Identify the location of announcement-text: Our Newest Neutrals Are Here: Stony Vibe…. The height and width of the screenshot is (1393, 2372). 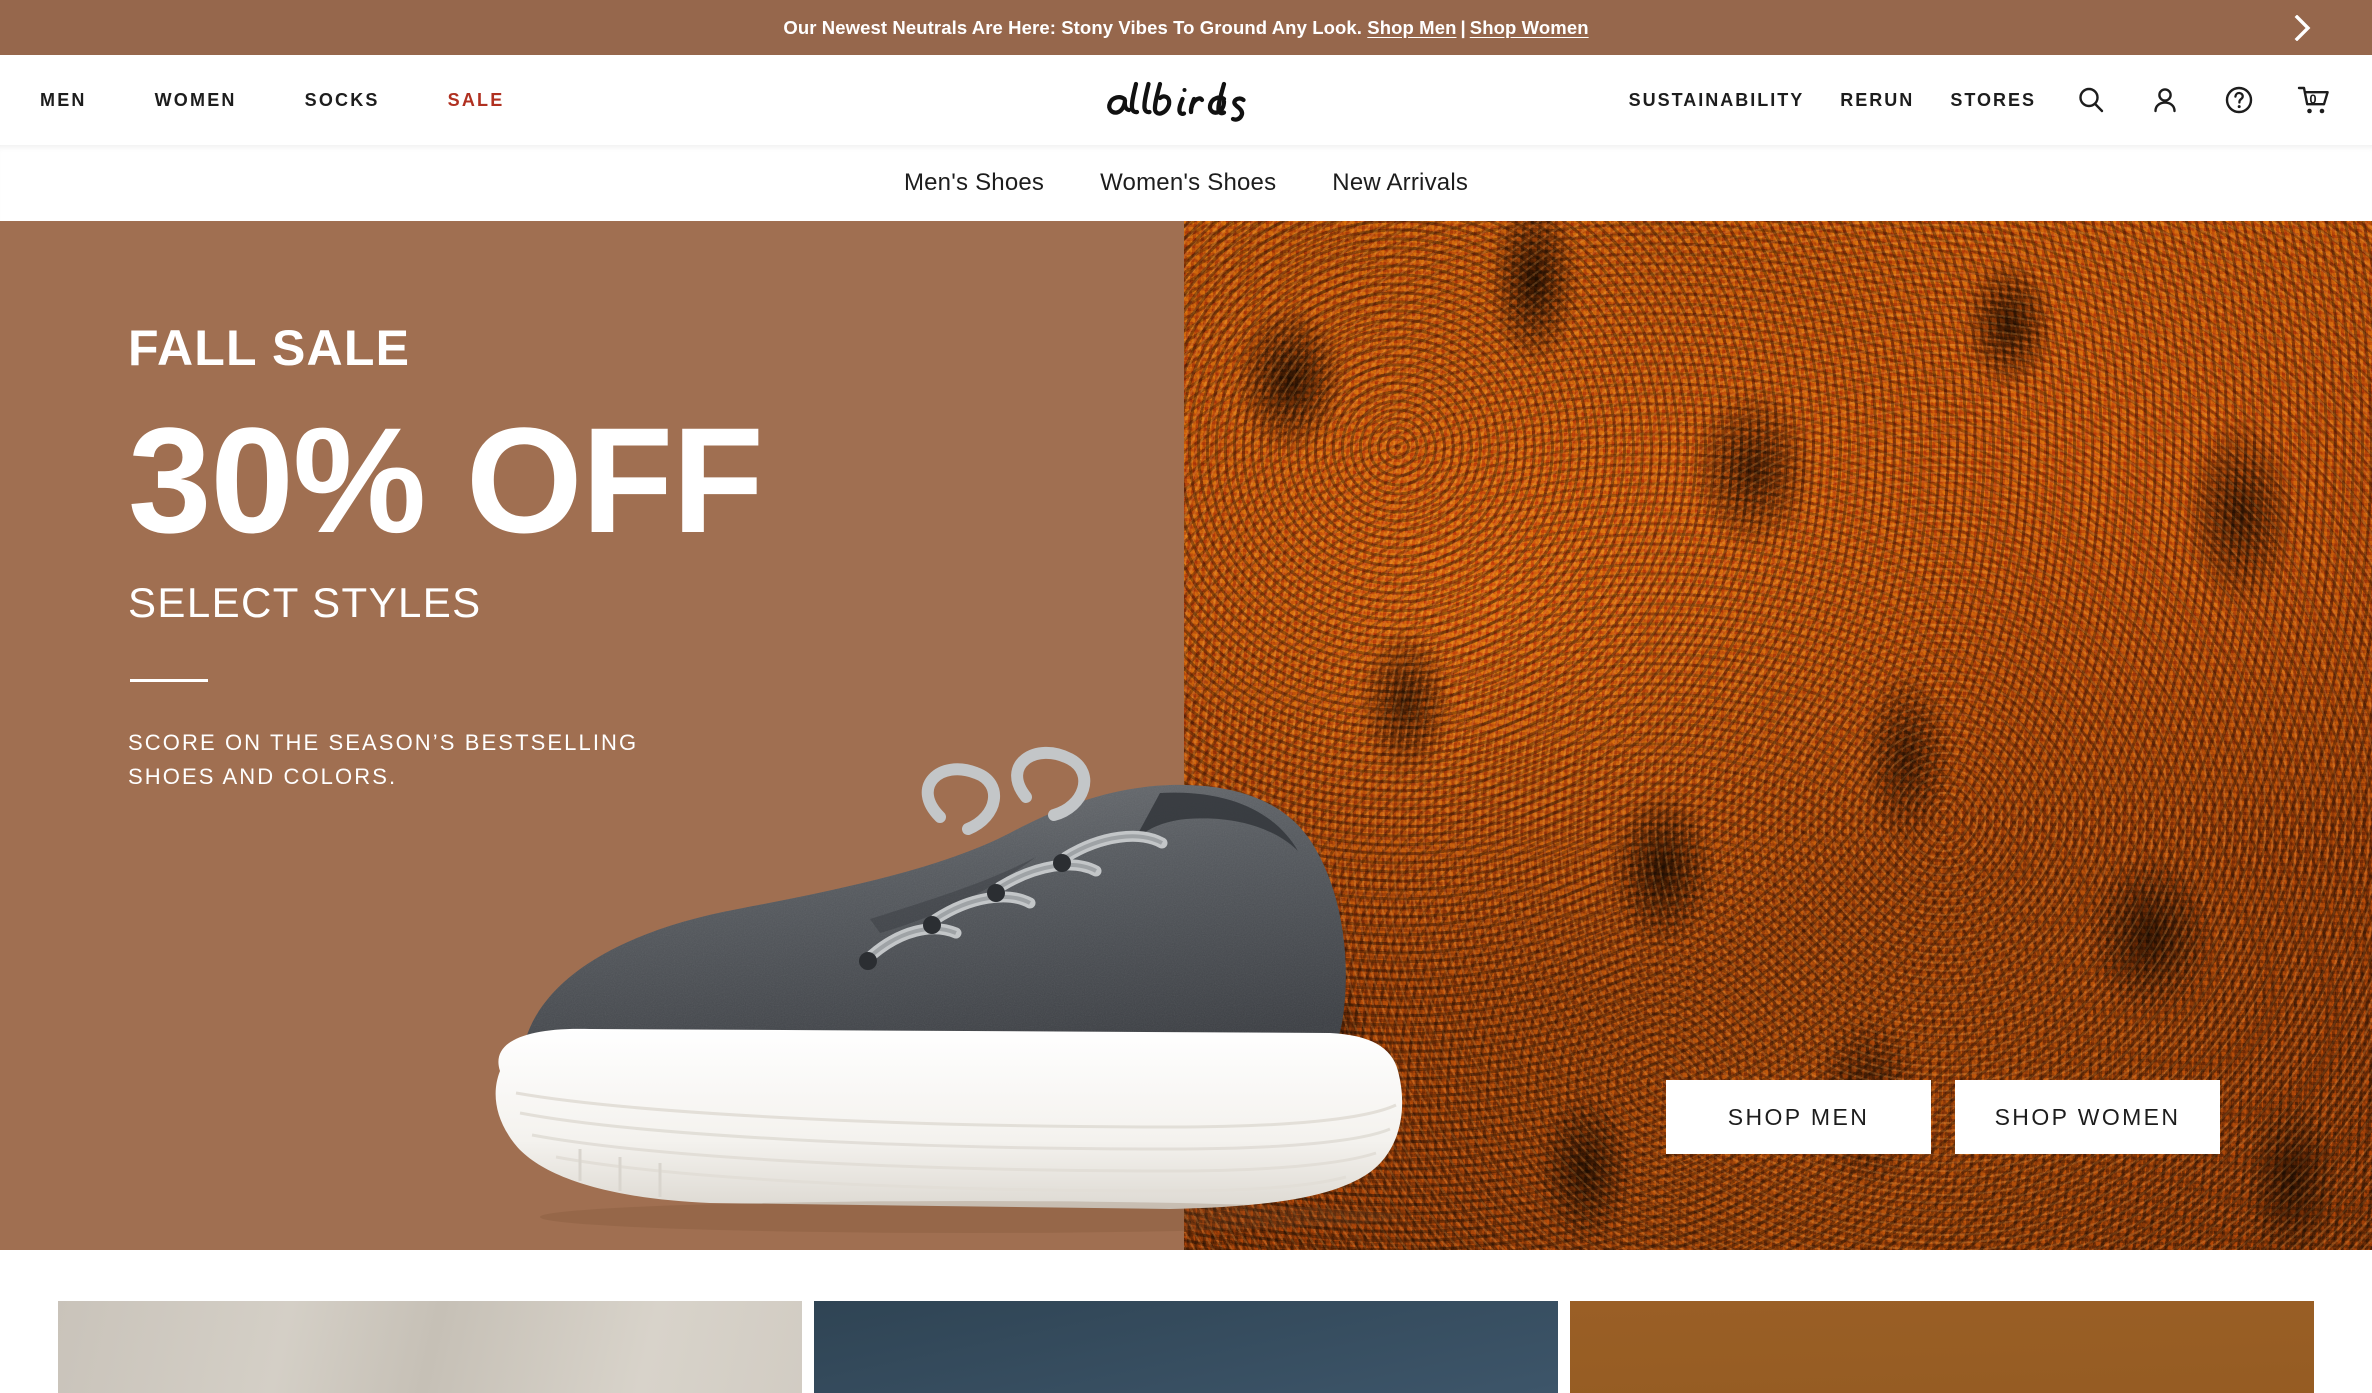
(1185, 28).